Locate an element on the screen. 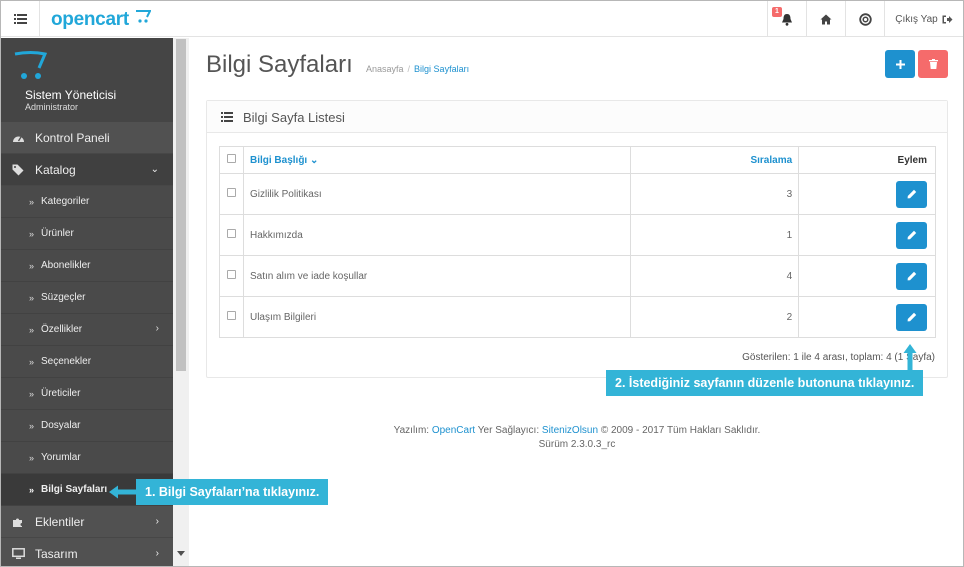 This screenshot has height=567, width=964. cart-icon is located at coordinates (143, 16).